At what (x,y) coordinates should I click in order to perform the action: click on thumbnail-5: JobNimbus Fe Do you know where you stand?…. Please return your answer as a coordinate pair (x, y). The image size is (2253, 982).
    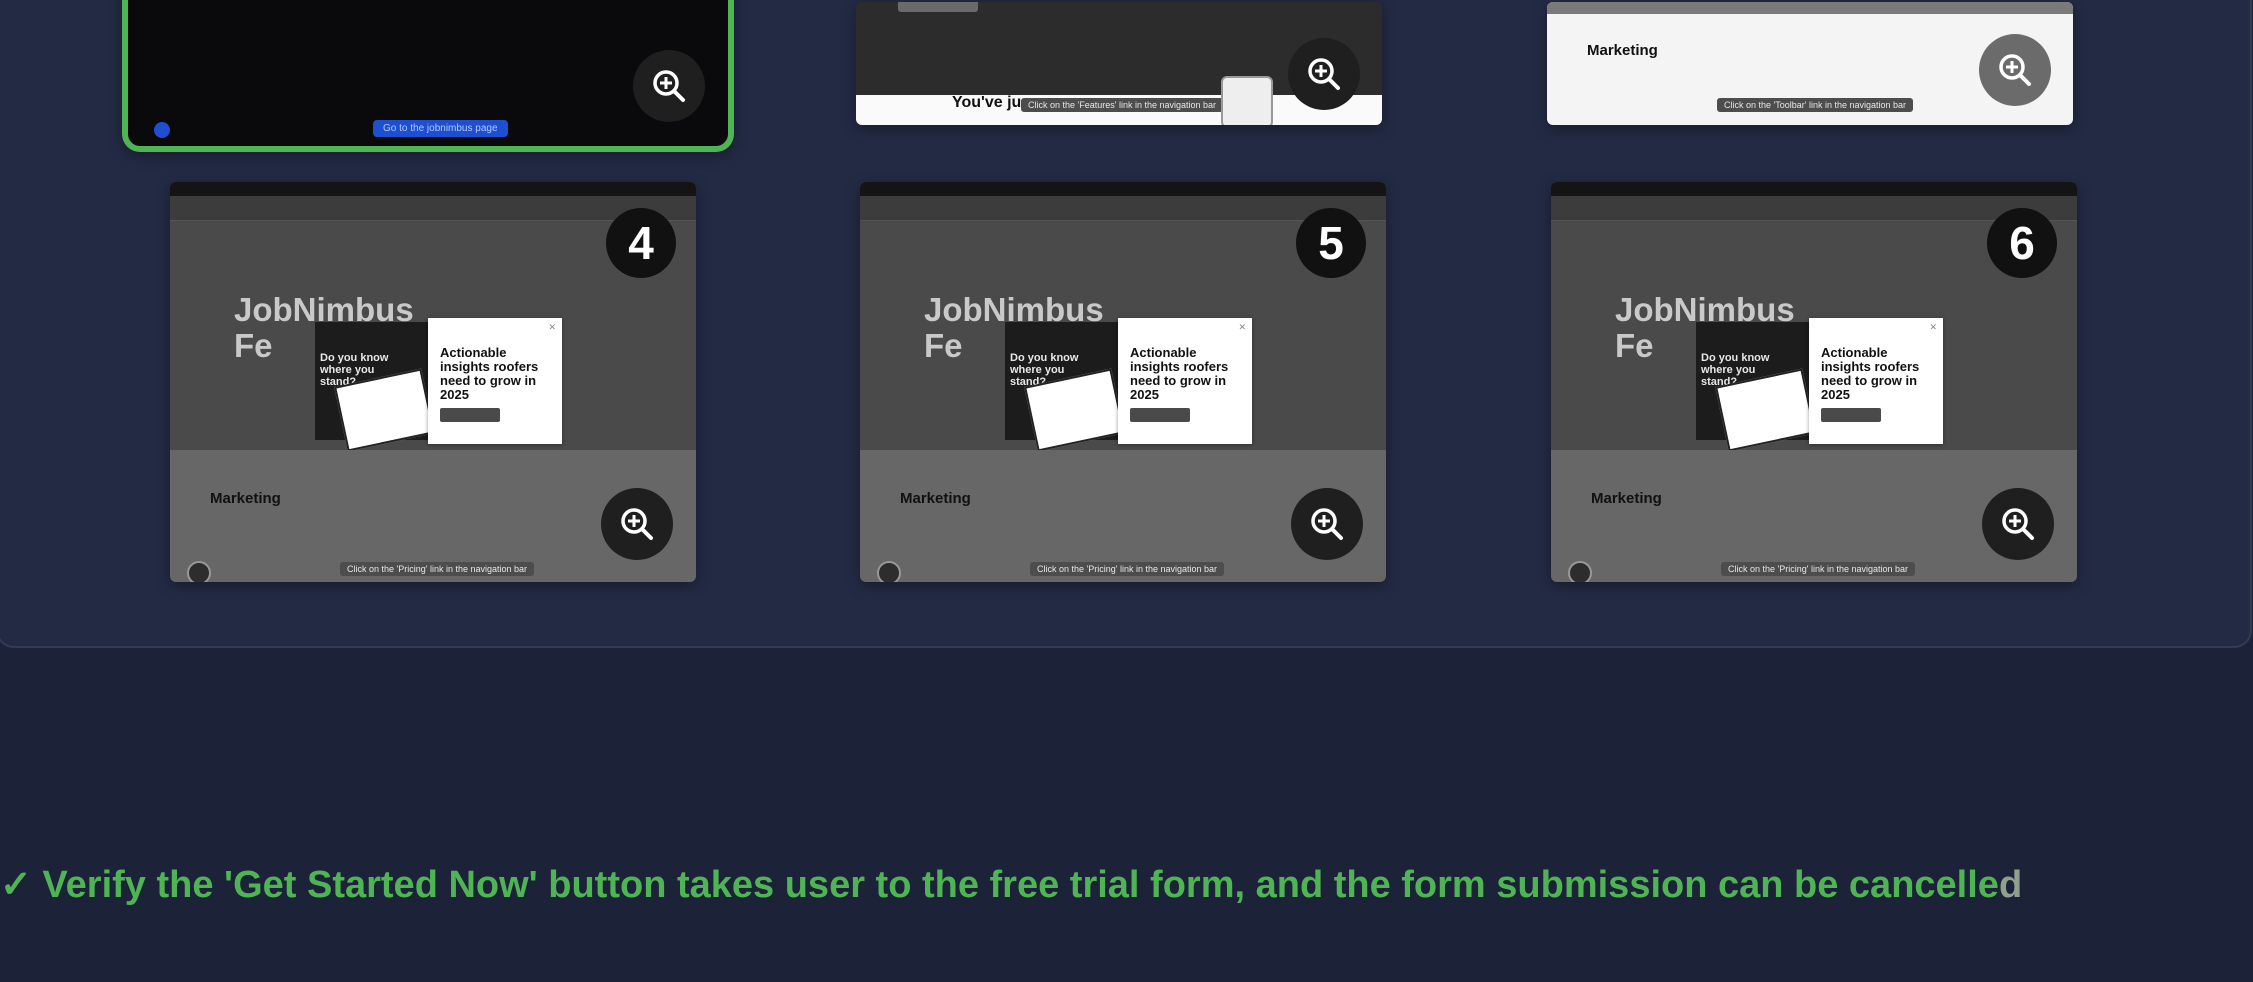
    Looking at the image, I should click on (1123, 382).